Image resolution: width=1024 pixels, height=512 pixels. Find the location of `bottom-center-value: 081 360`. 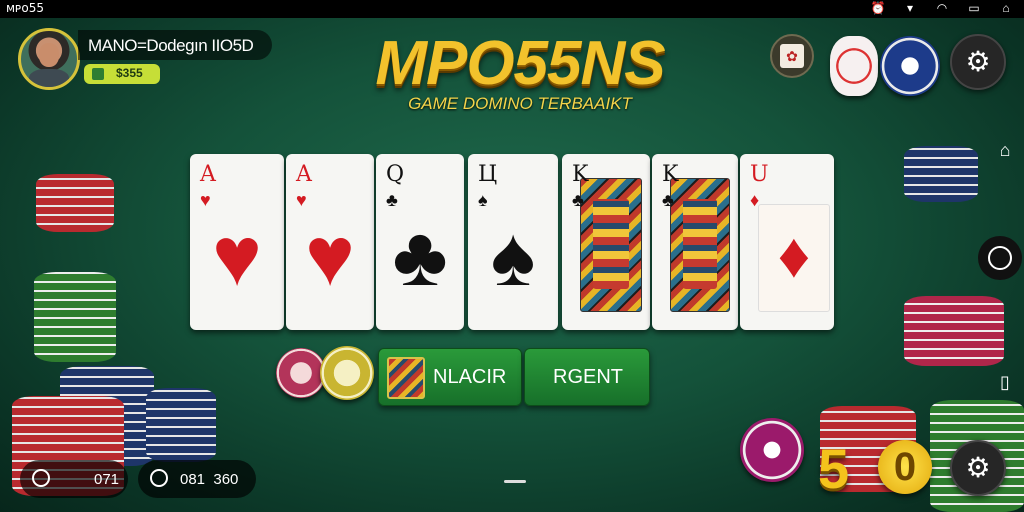

bottom-center-value: 081 360 is located at coordinates (209, 479).